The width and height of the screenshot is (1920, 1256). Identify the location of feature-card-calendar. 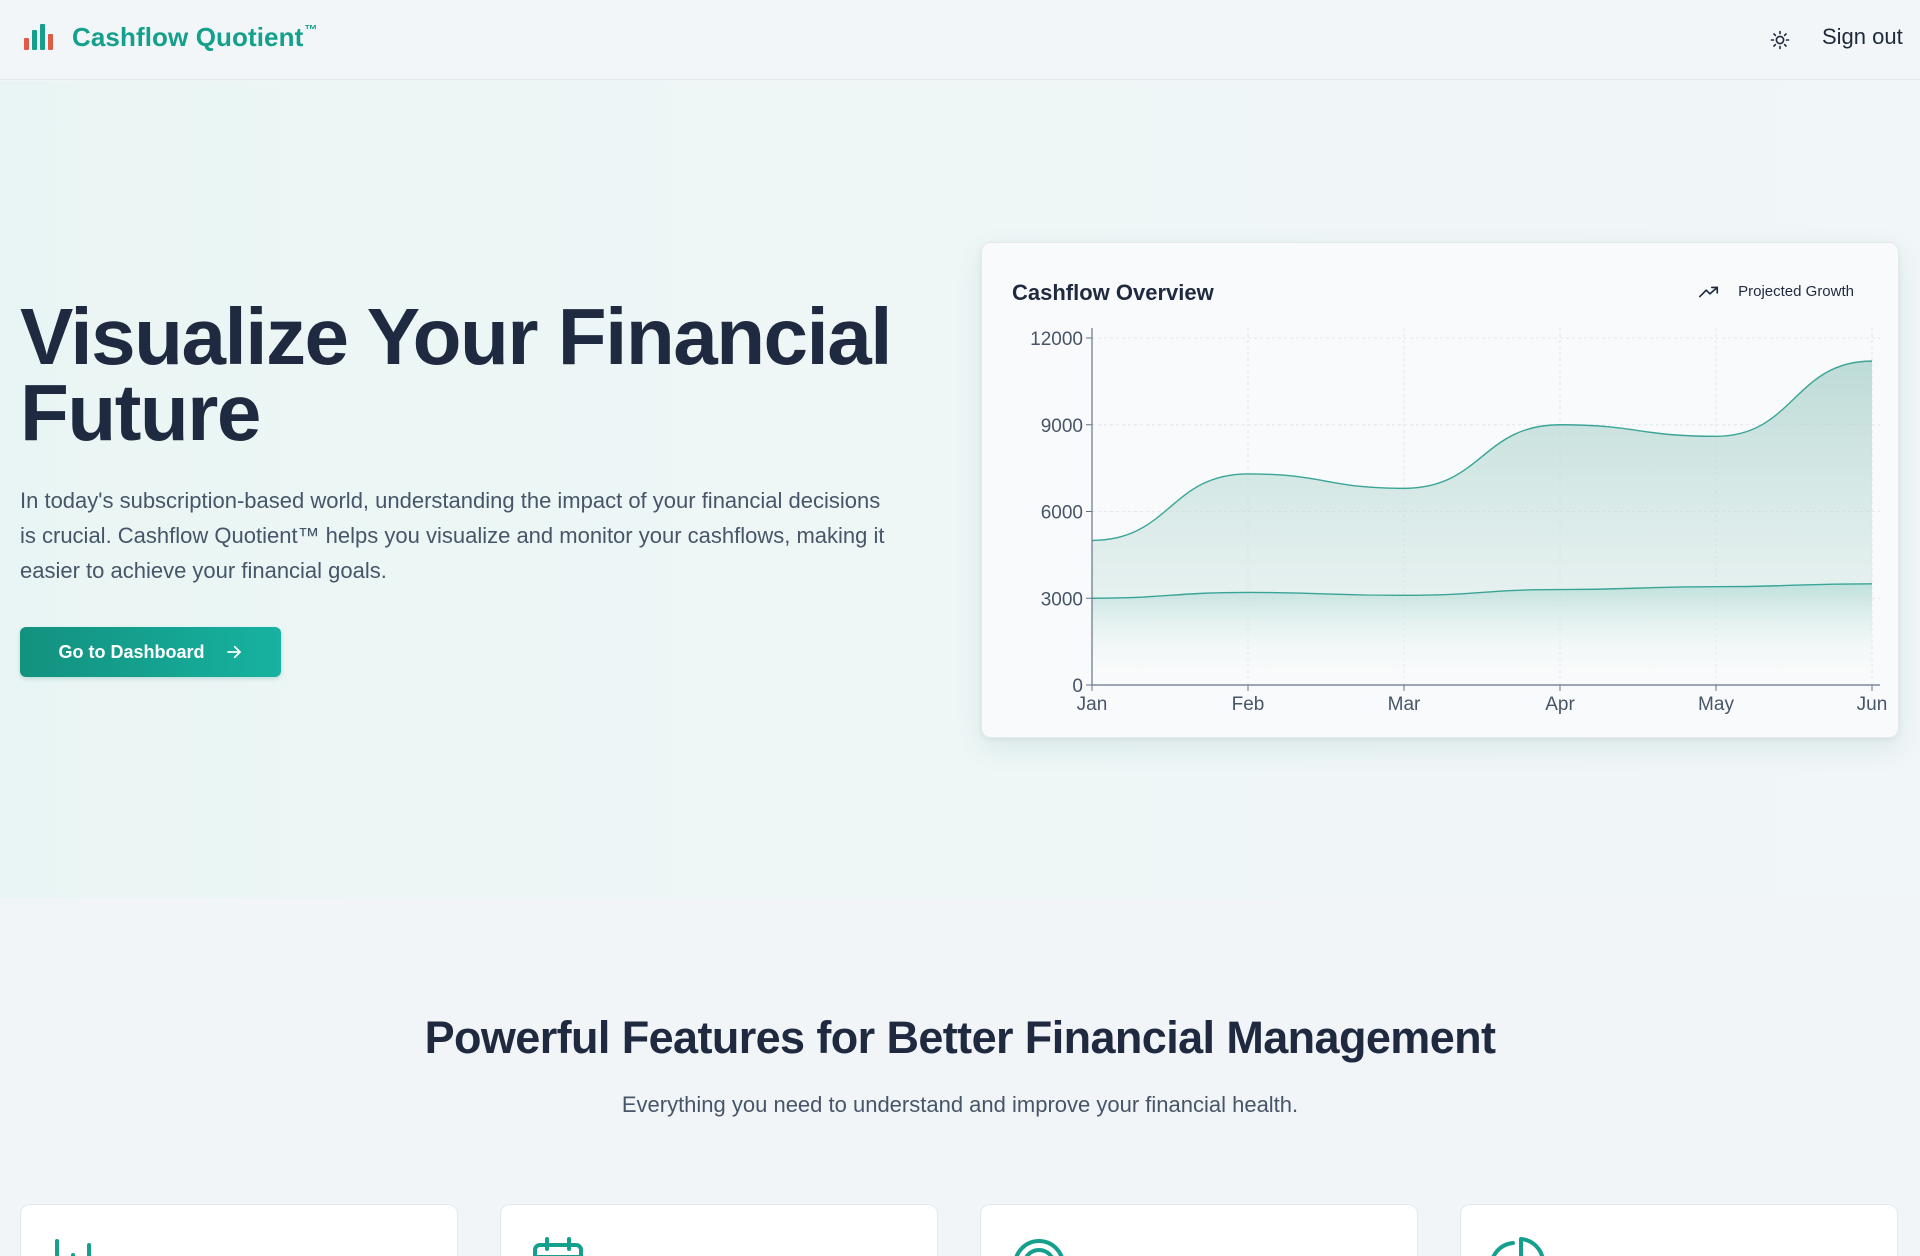
(719, 1230).